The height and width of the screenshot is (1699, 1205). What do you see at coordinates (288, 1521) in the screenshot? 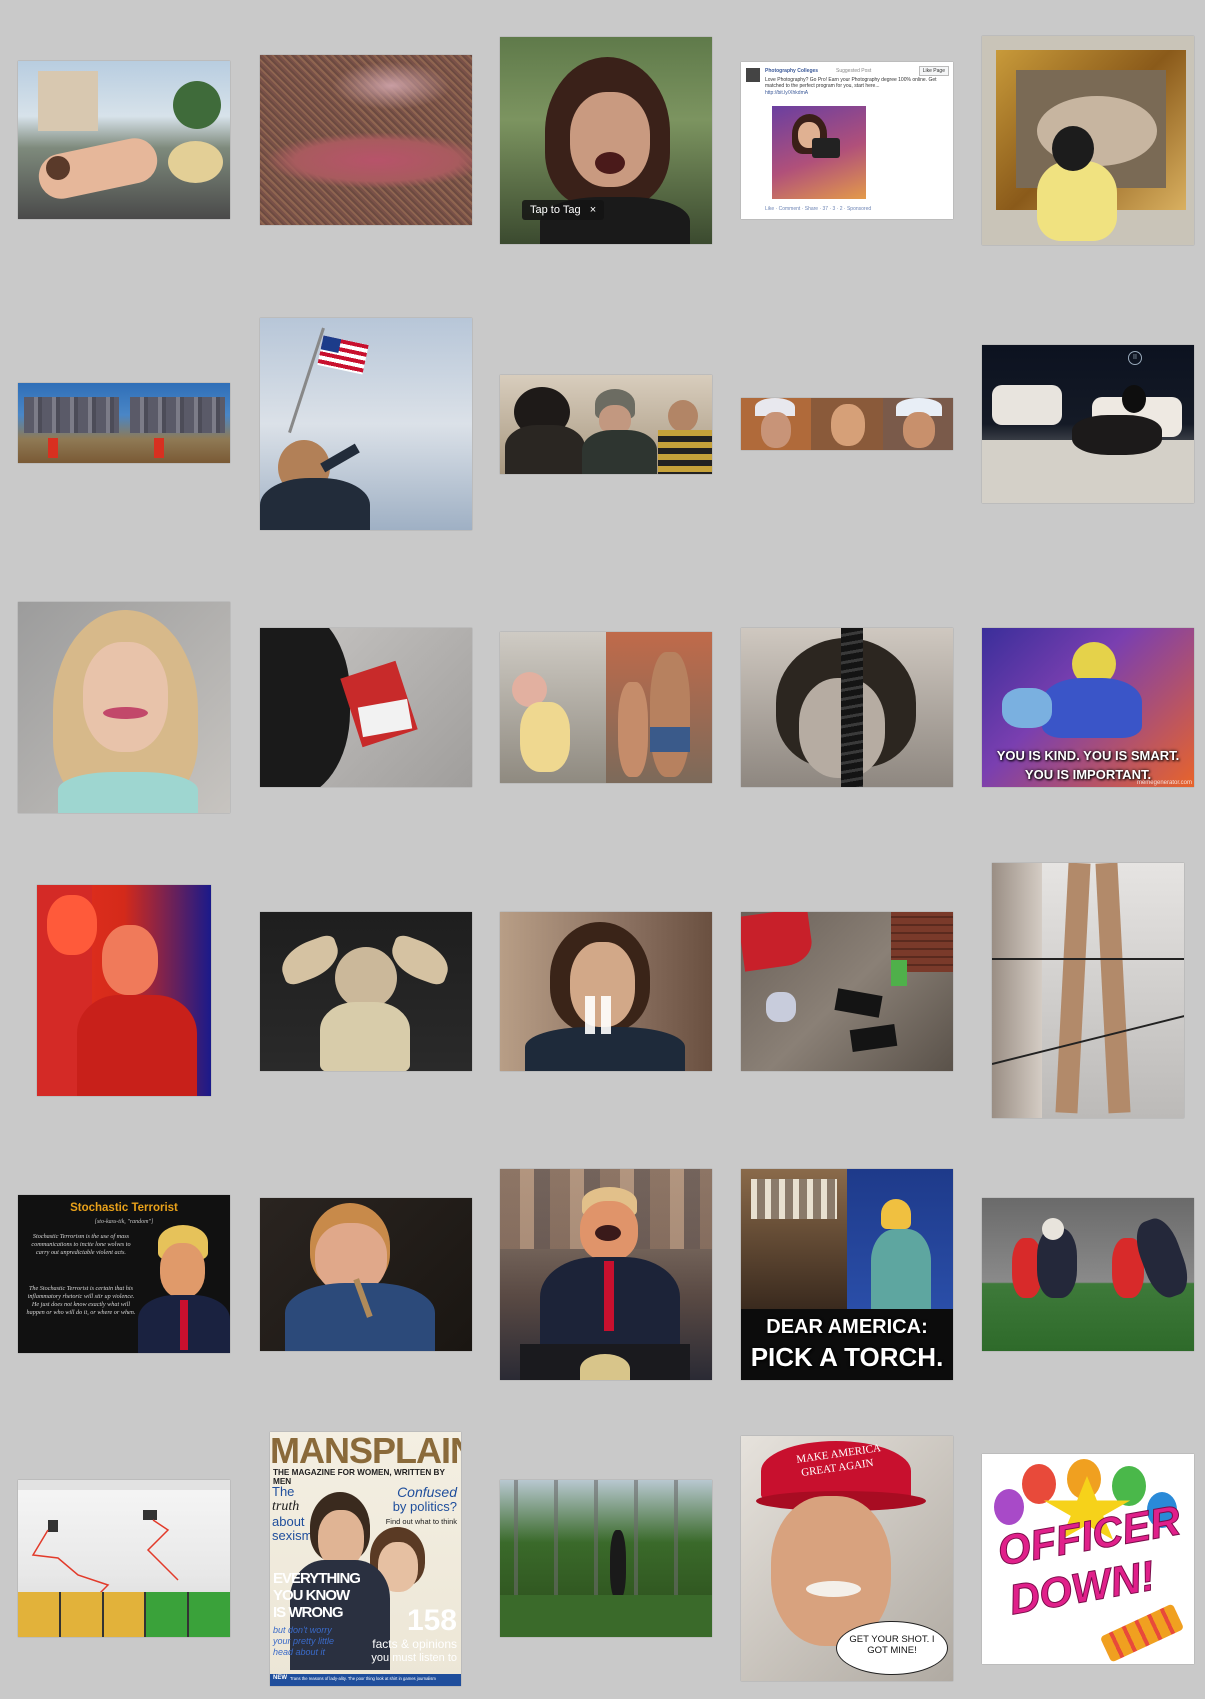
I see `mag-left3: about` at bounding box center [288, 1521].